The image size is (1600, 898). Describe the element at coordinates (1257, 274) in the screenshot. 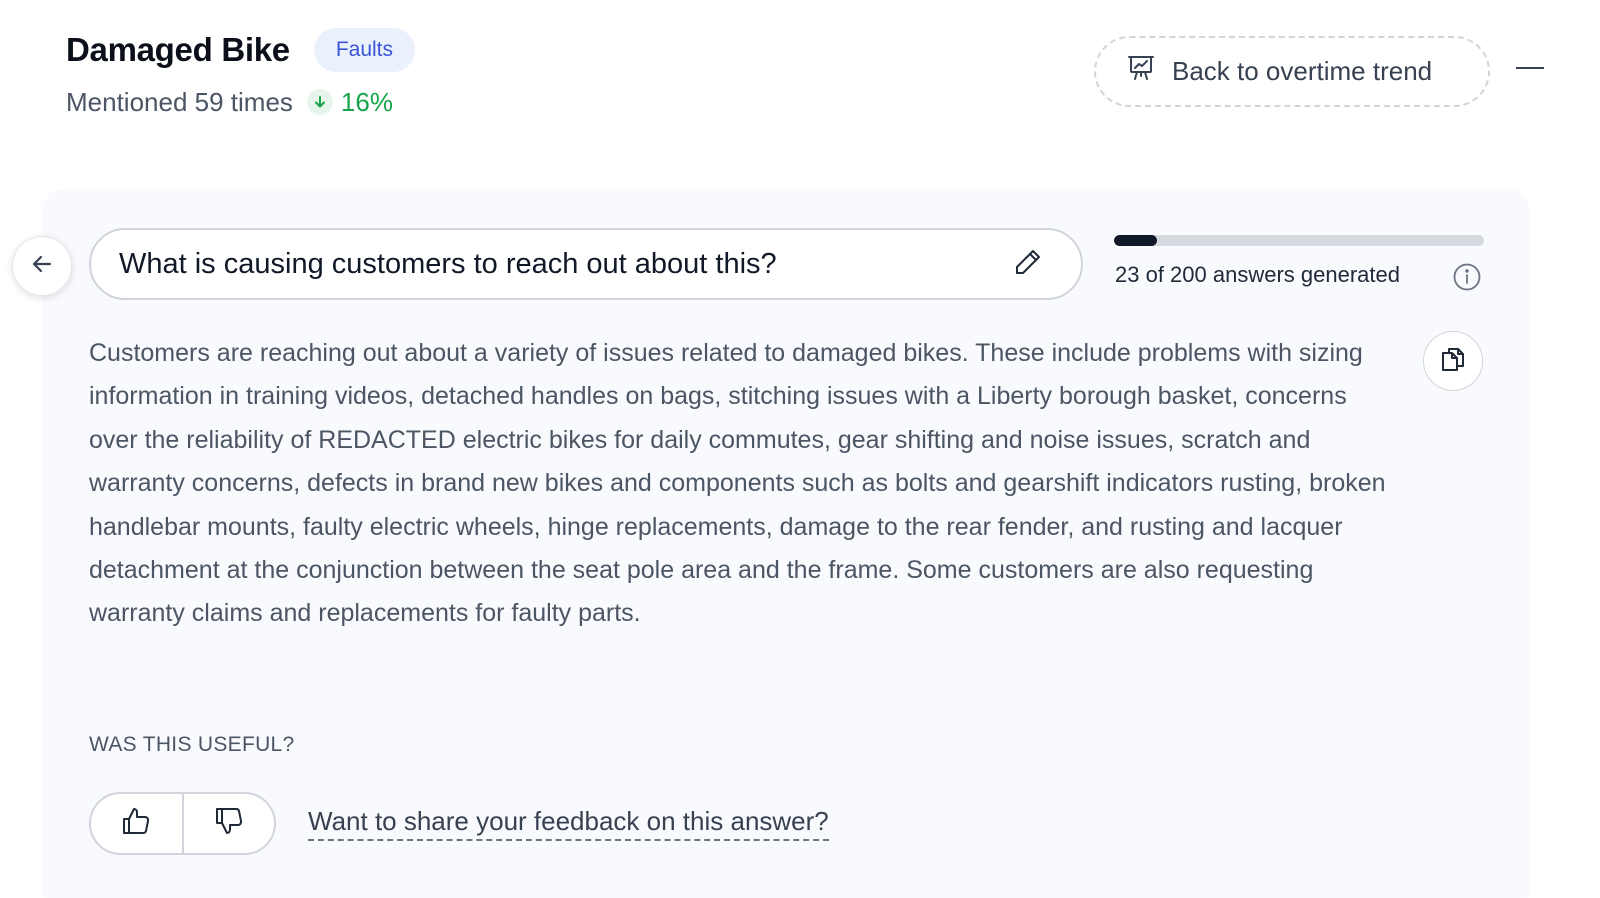

I see `answers-progress-label: 23 of 200 answers generated` at that location.